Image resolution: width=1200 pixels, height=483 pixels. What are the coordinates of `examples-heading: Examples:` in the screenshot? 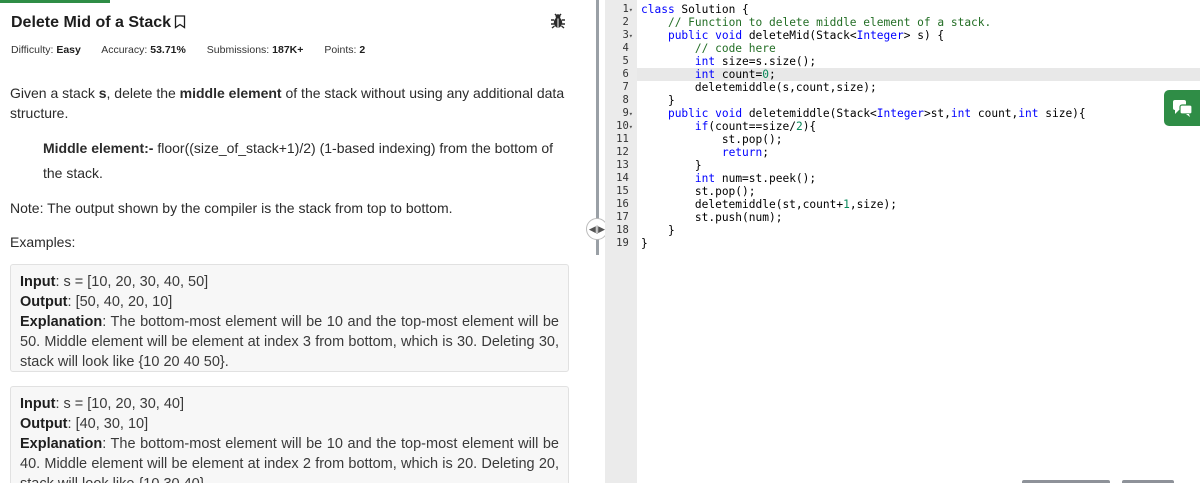 It's located at (43, 242).